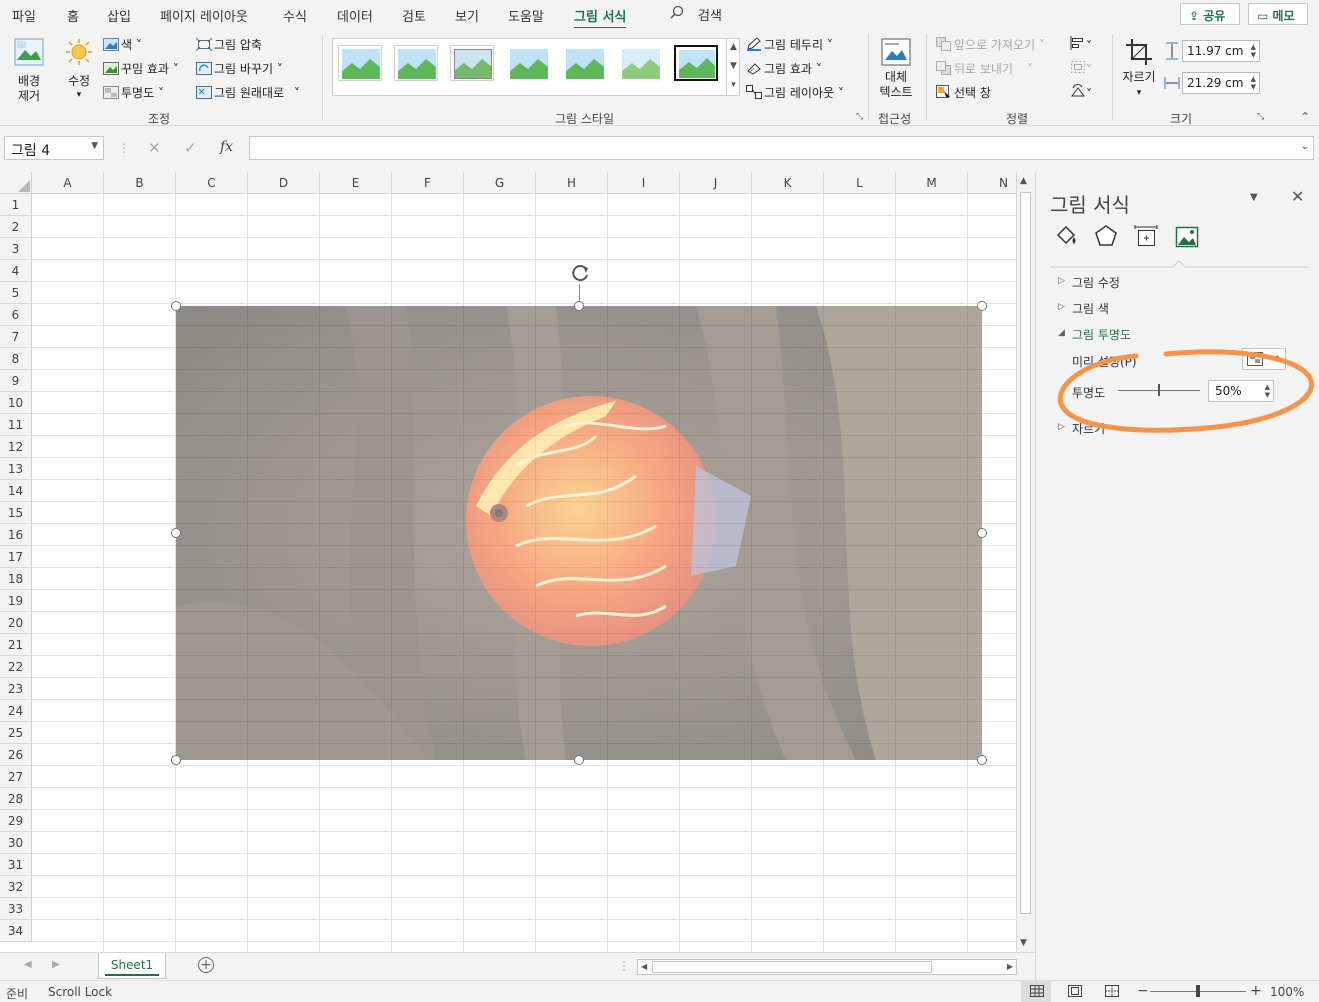  I want to click on remove-background-button: 배경 제거, so click(29, 70).